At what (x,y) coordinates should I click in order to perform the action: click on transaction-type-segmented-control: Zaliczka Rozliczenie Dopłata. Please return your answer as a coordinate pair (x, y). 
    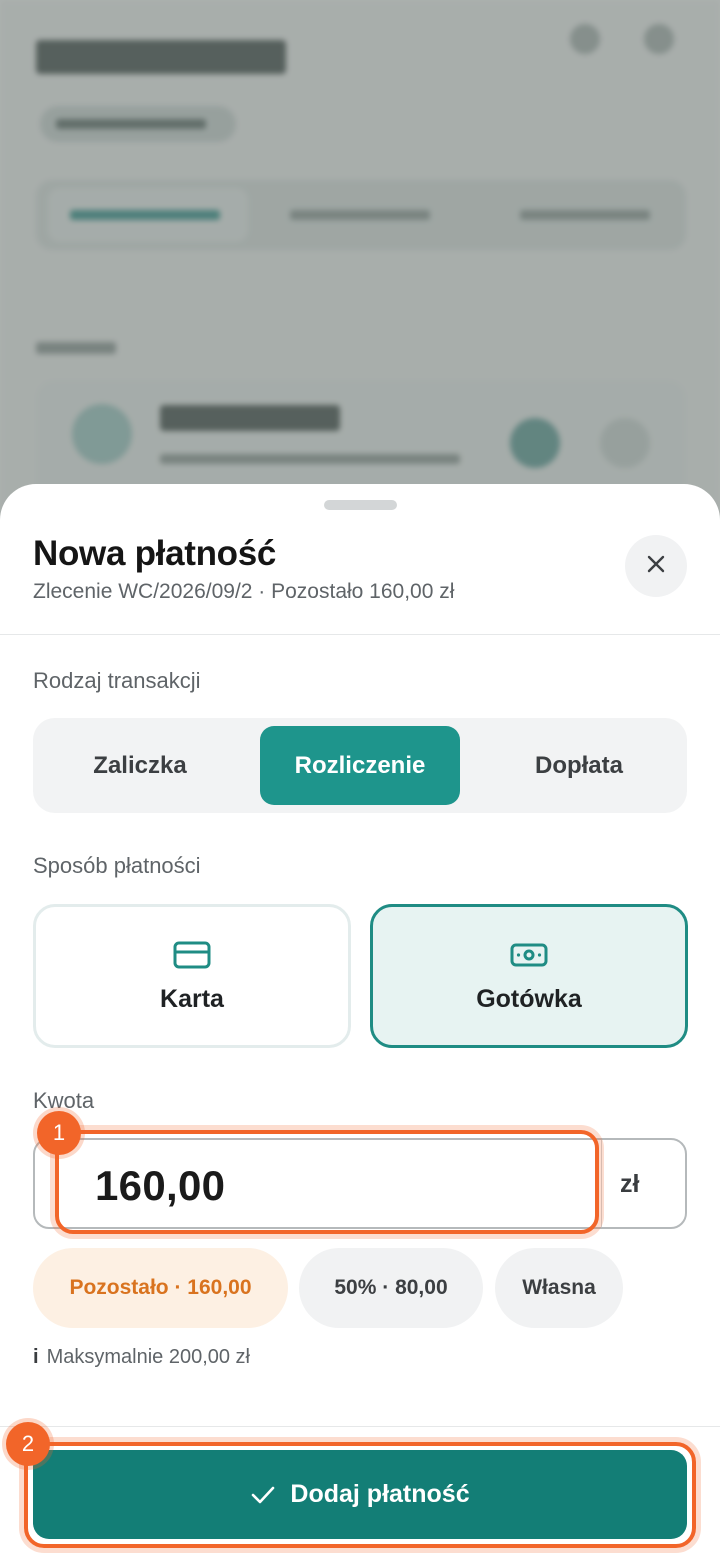
    Looking at the image, I should click on (360, 765).